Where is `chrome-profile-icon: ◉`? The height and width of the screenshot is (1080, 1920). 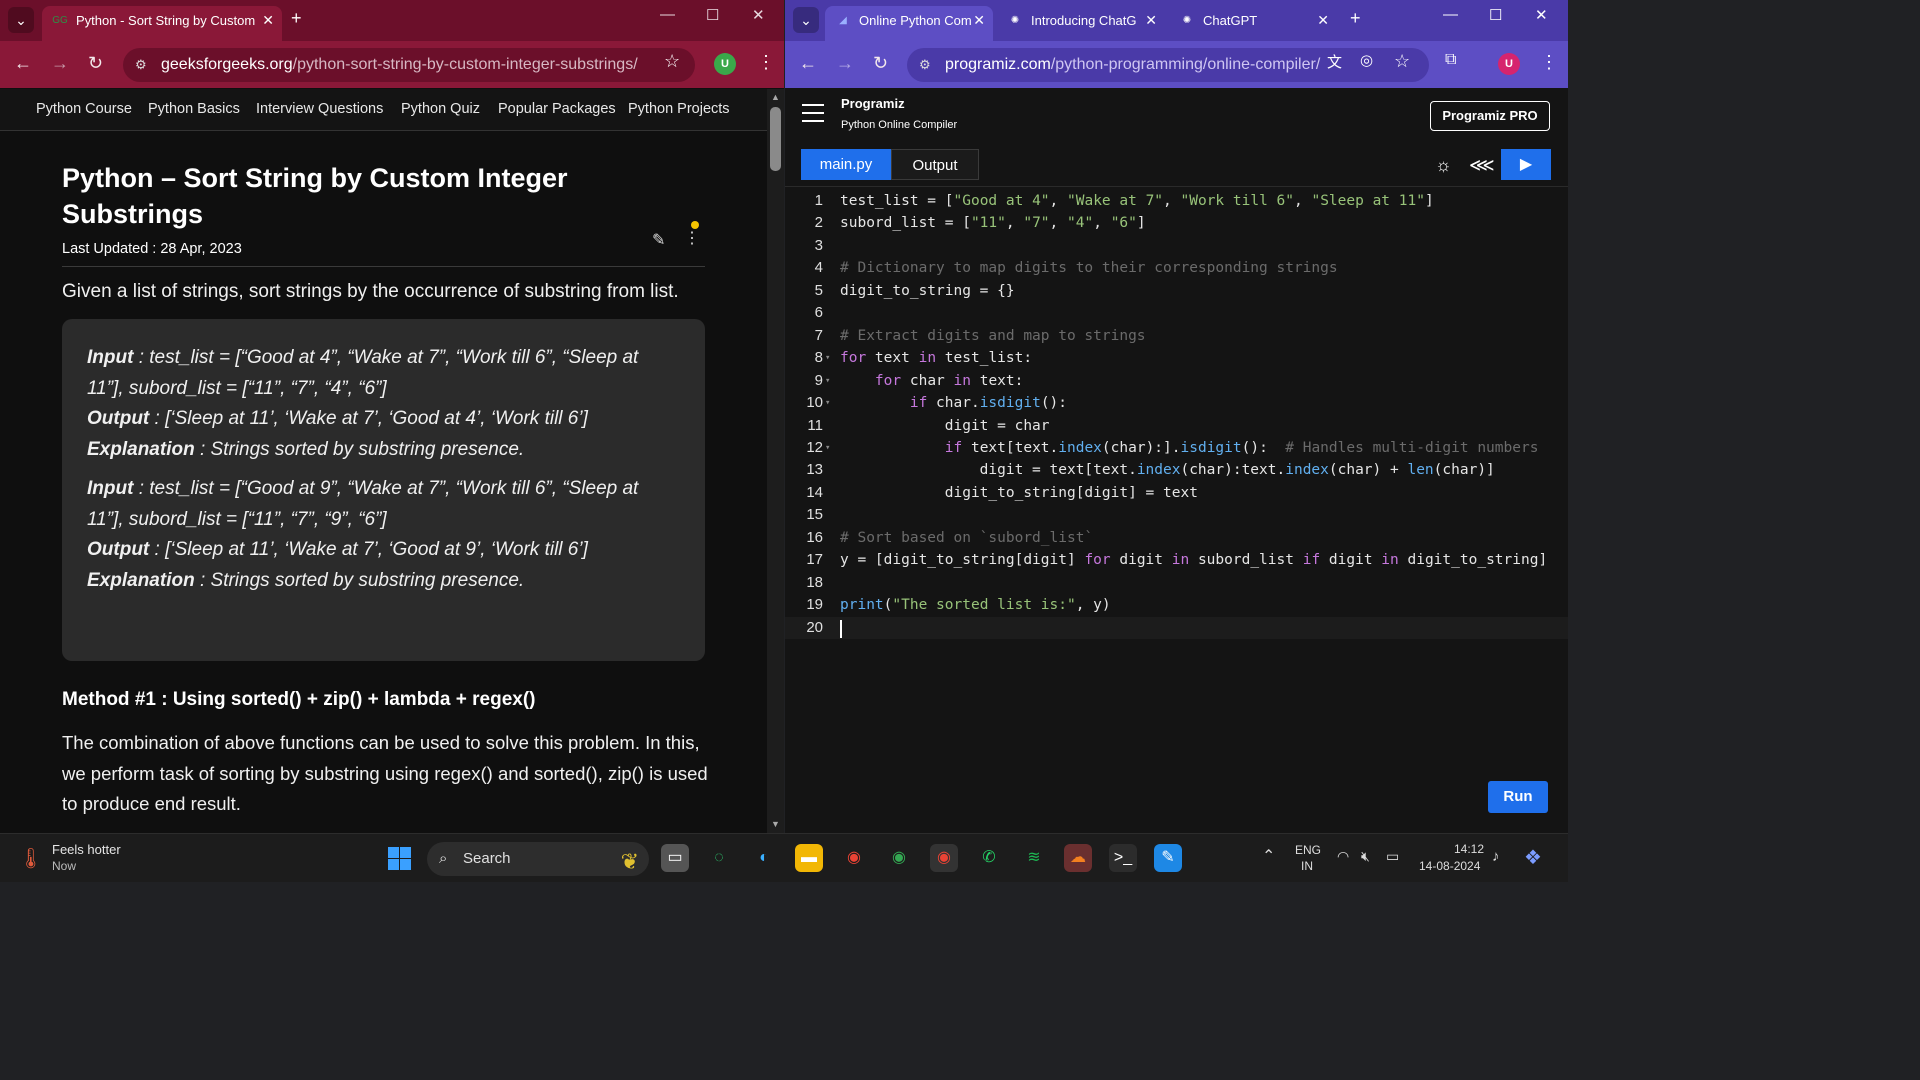
chrome-profile-icon: ◉ is located at coordinates (899, 858).